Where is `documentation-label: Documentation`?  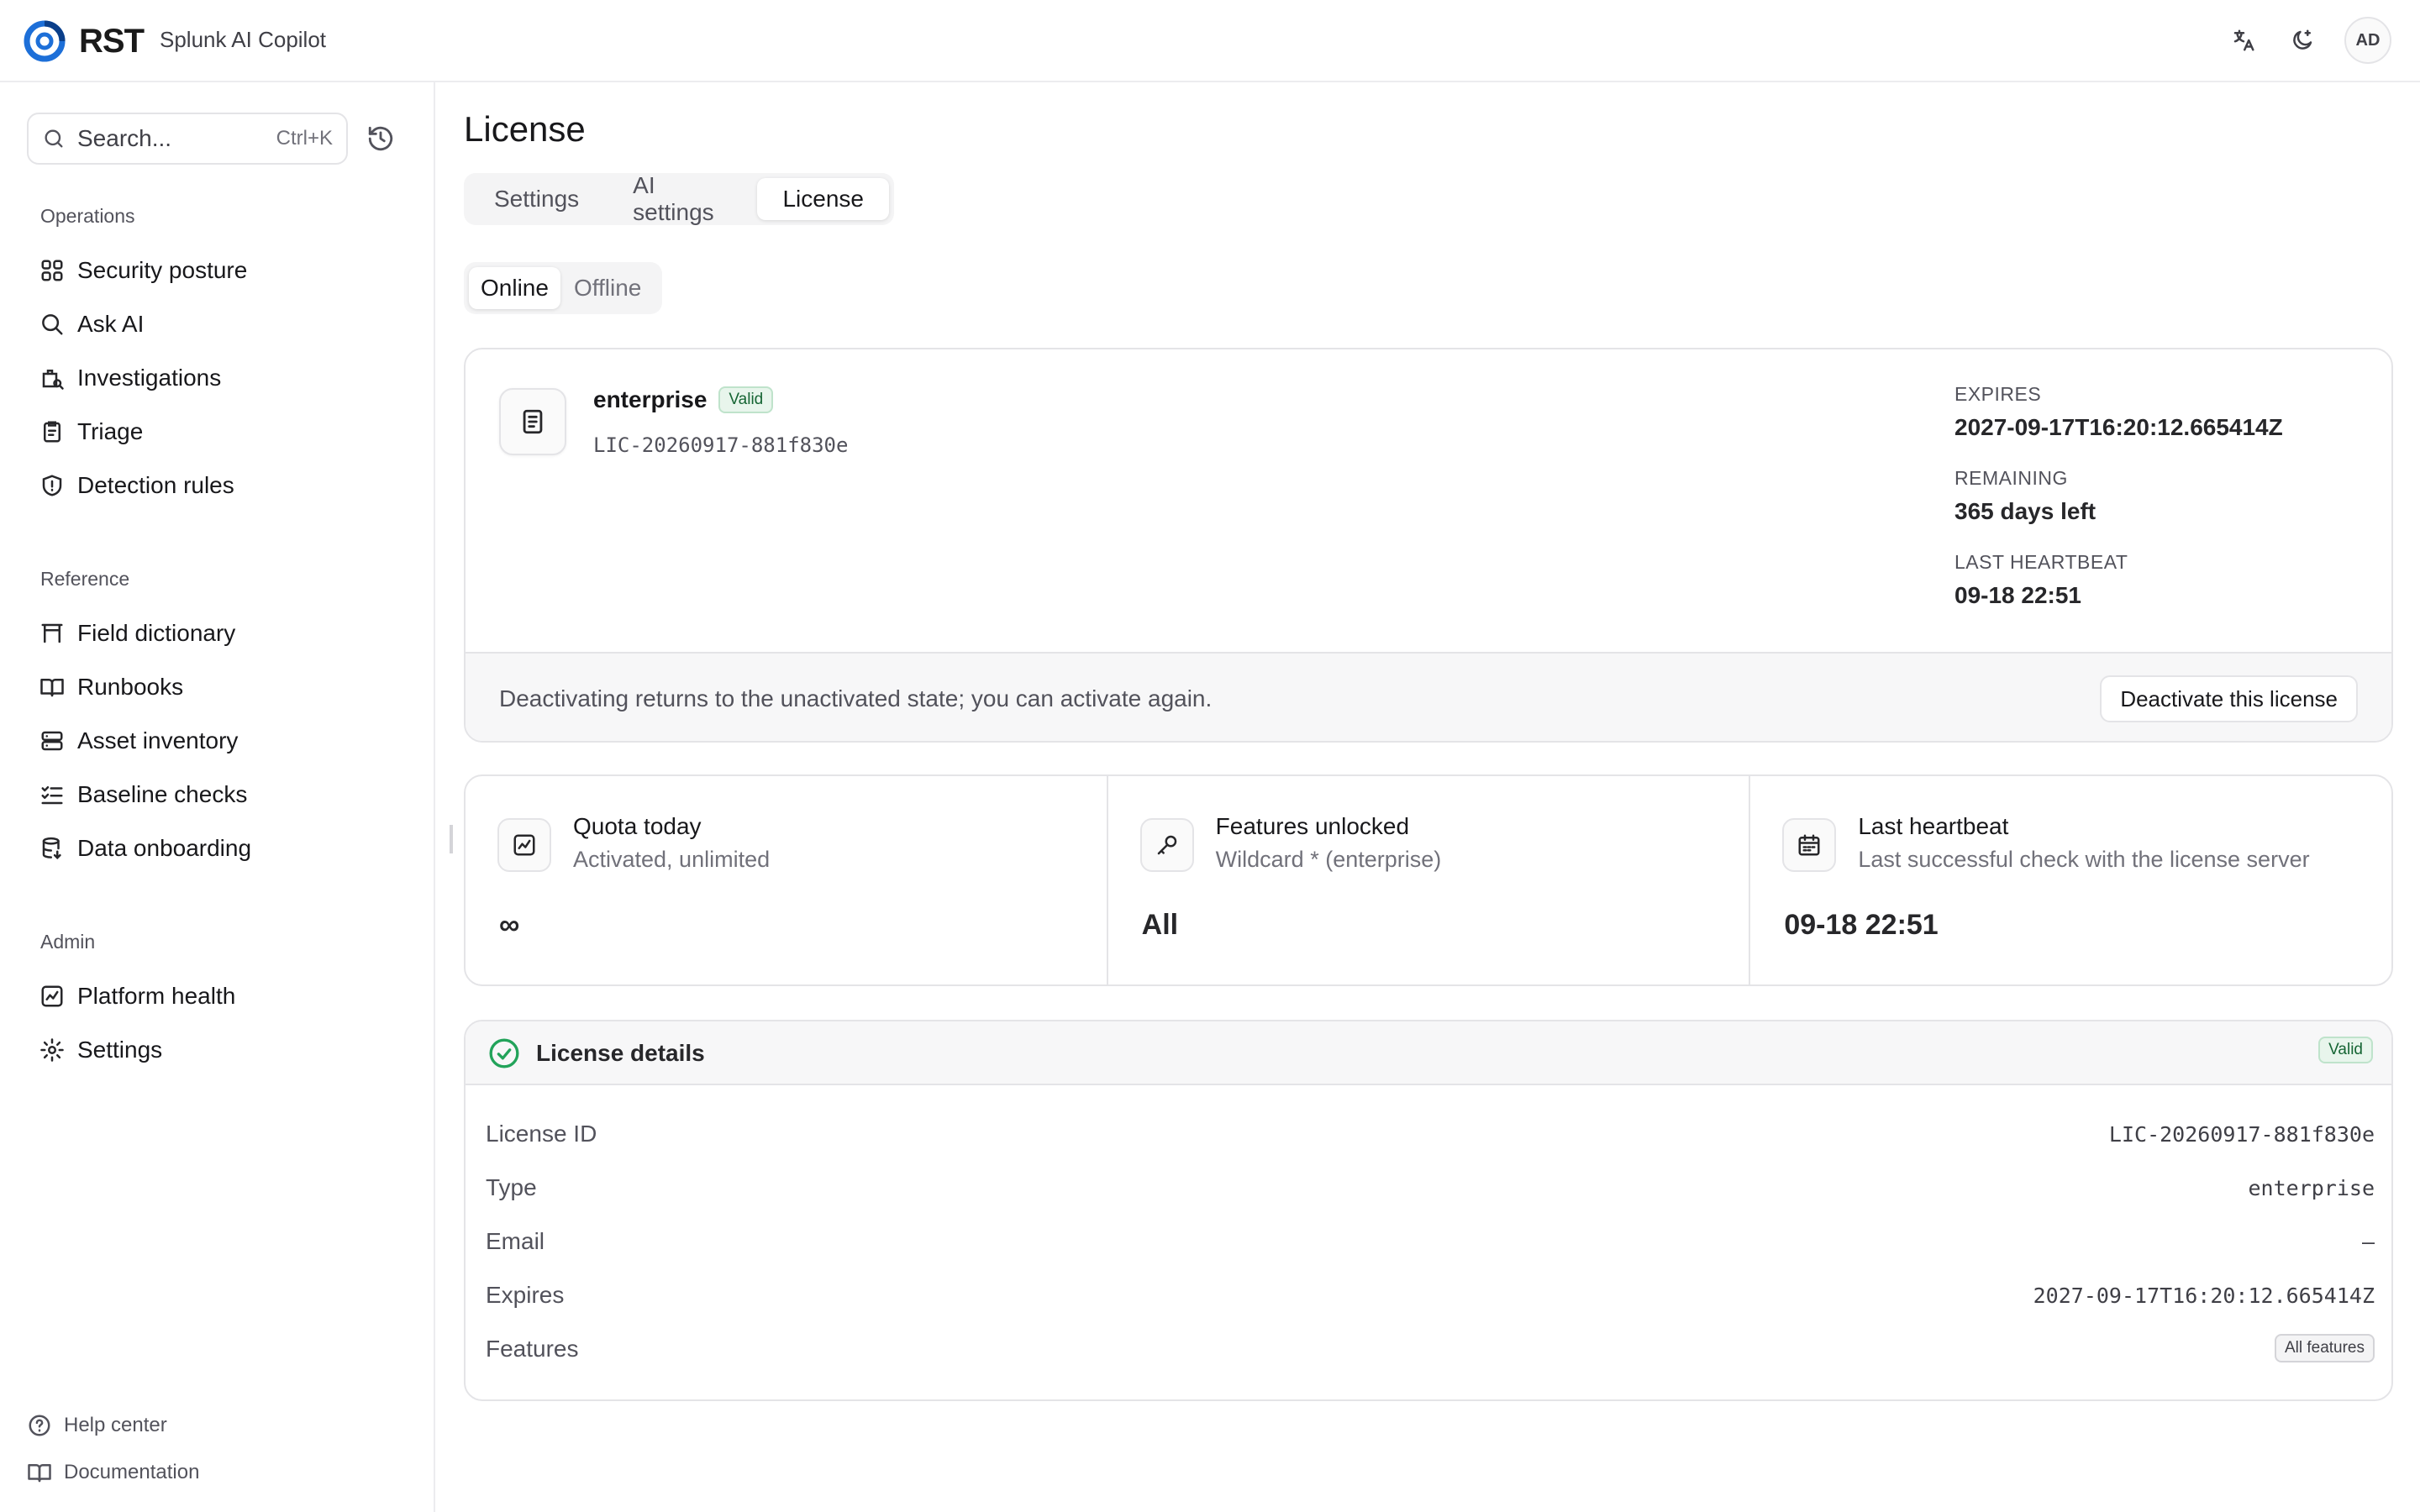 documentation-label: Documentation is located at coordinates (132, 1472).